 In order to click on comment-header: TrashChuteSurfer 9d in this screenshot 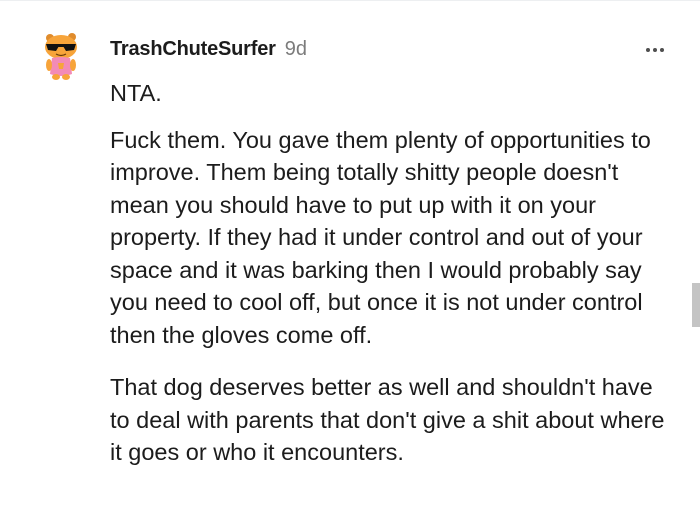, I will do `click(208, 50)`.